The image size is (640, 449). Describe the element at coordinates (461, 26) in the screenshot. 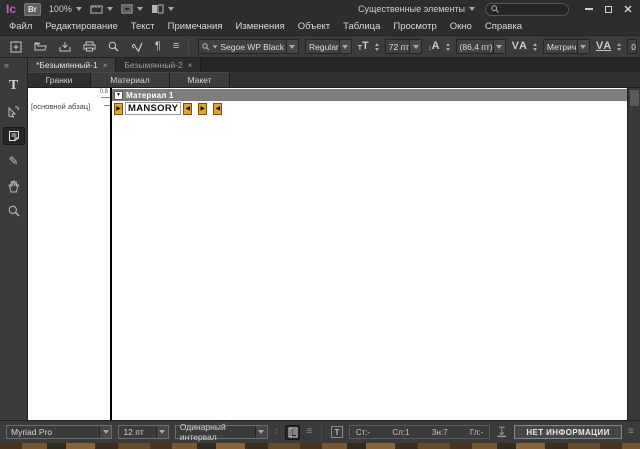

I see `menu-window: Окно` at that location.